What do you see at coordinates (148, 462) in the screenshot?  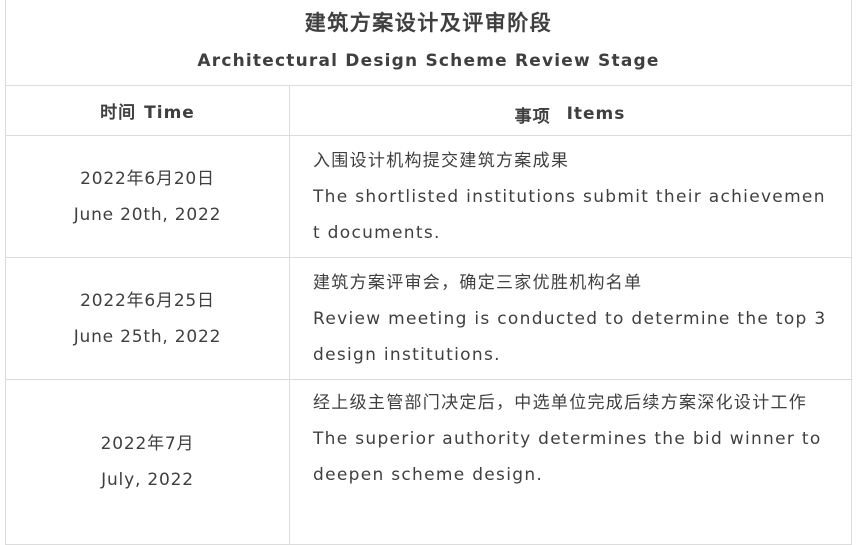 I see `date-cell: 2022年7月 July, 2022` at bounding box center [148, 462].